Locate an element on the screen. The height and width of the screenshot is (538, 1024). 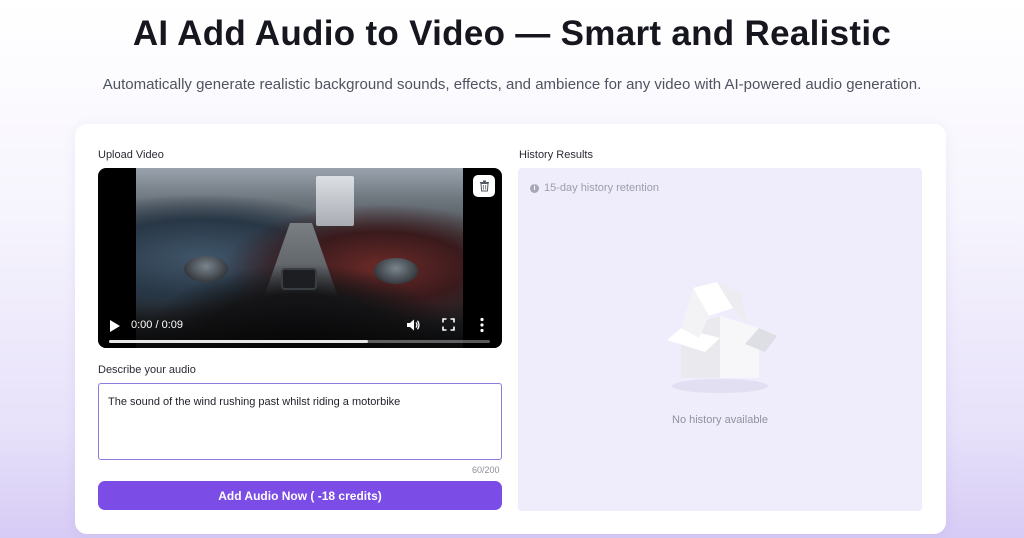
video-progress-bar is located at coordinates (299, 341).